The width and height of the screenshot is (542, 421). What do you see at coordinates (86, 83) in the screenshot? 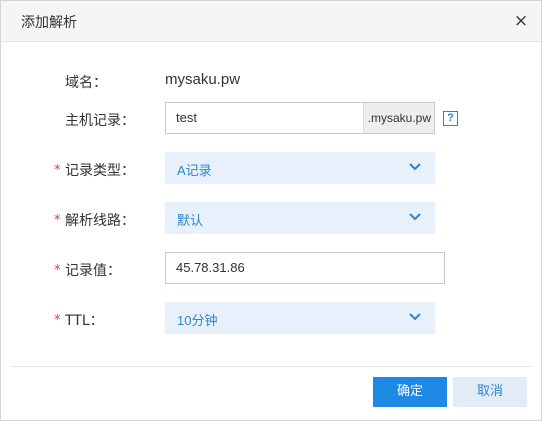
I see `domain-label: 域名：` at bounding box center [86, 83].